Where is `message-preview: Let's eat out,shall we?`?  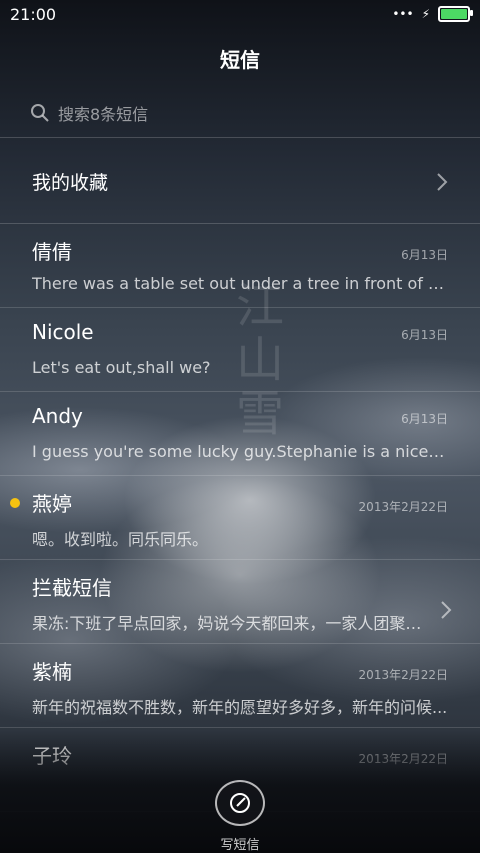 message-preview: Let's eat out,shall we? is located at coordinates (121, 367).